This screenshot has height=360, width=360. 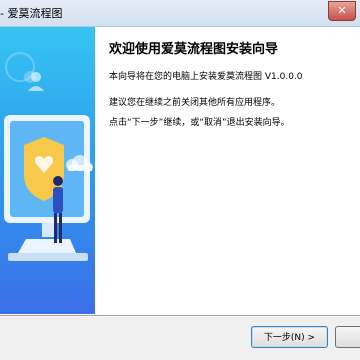 I want to click on window-title: - 爱莫流程图, so click(x=31, y=13).